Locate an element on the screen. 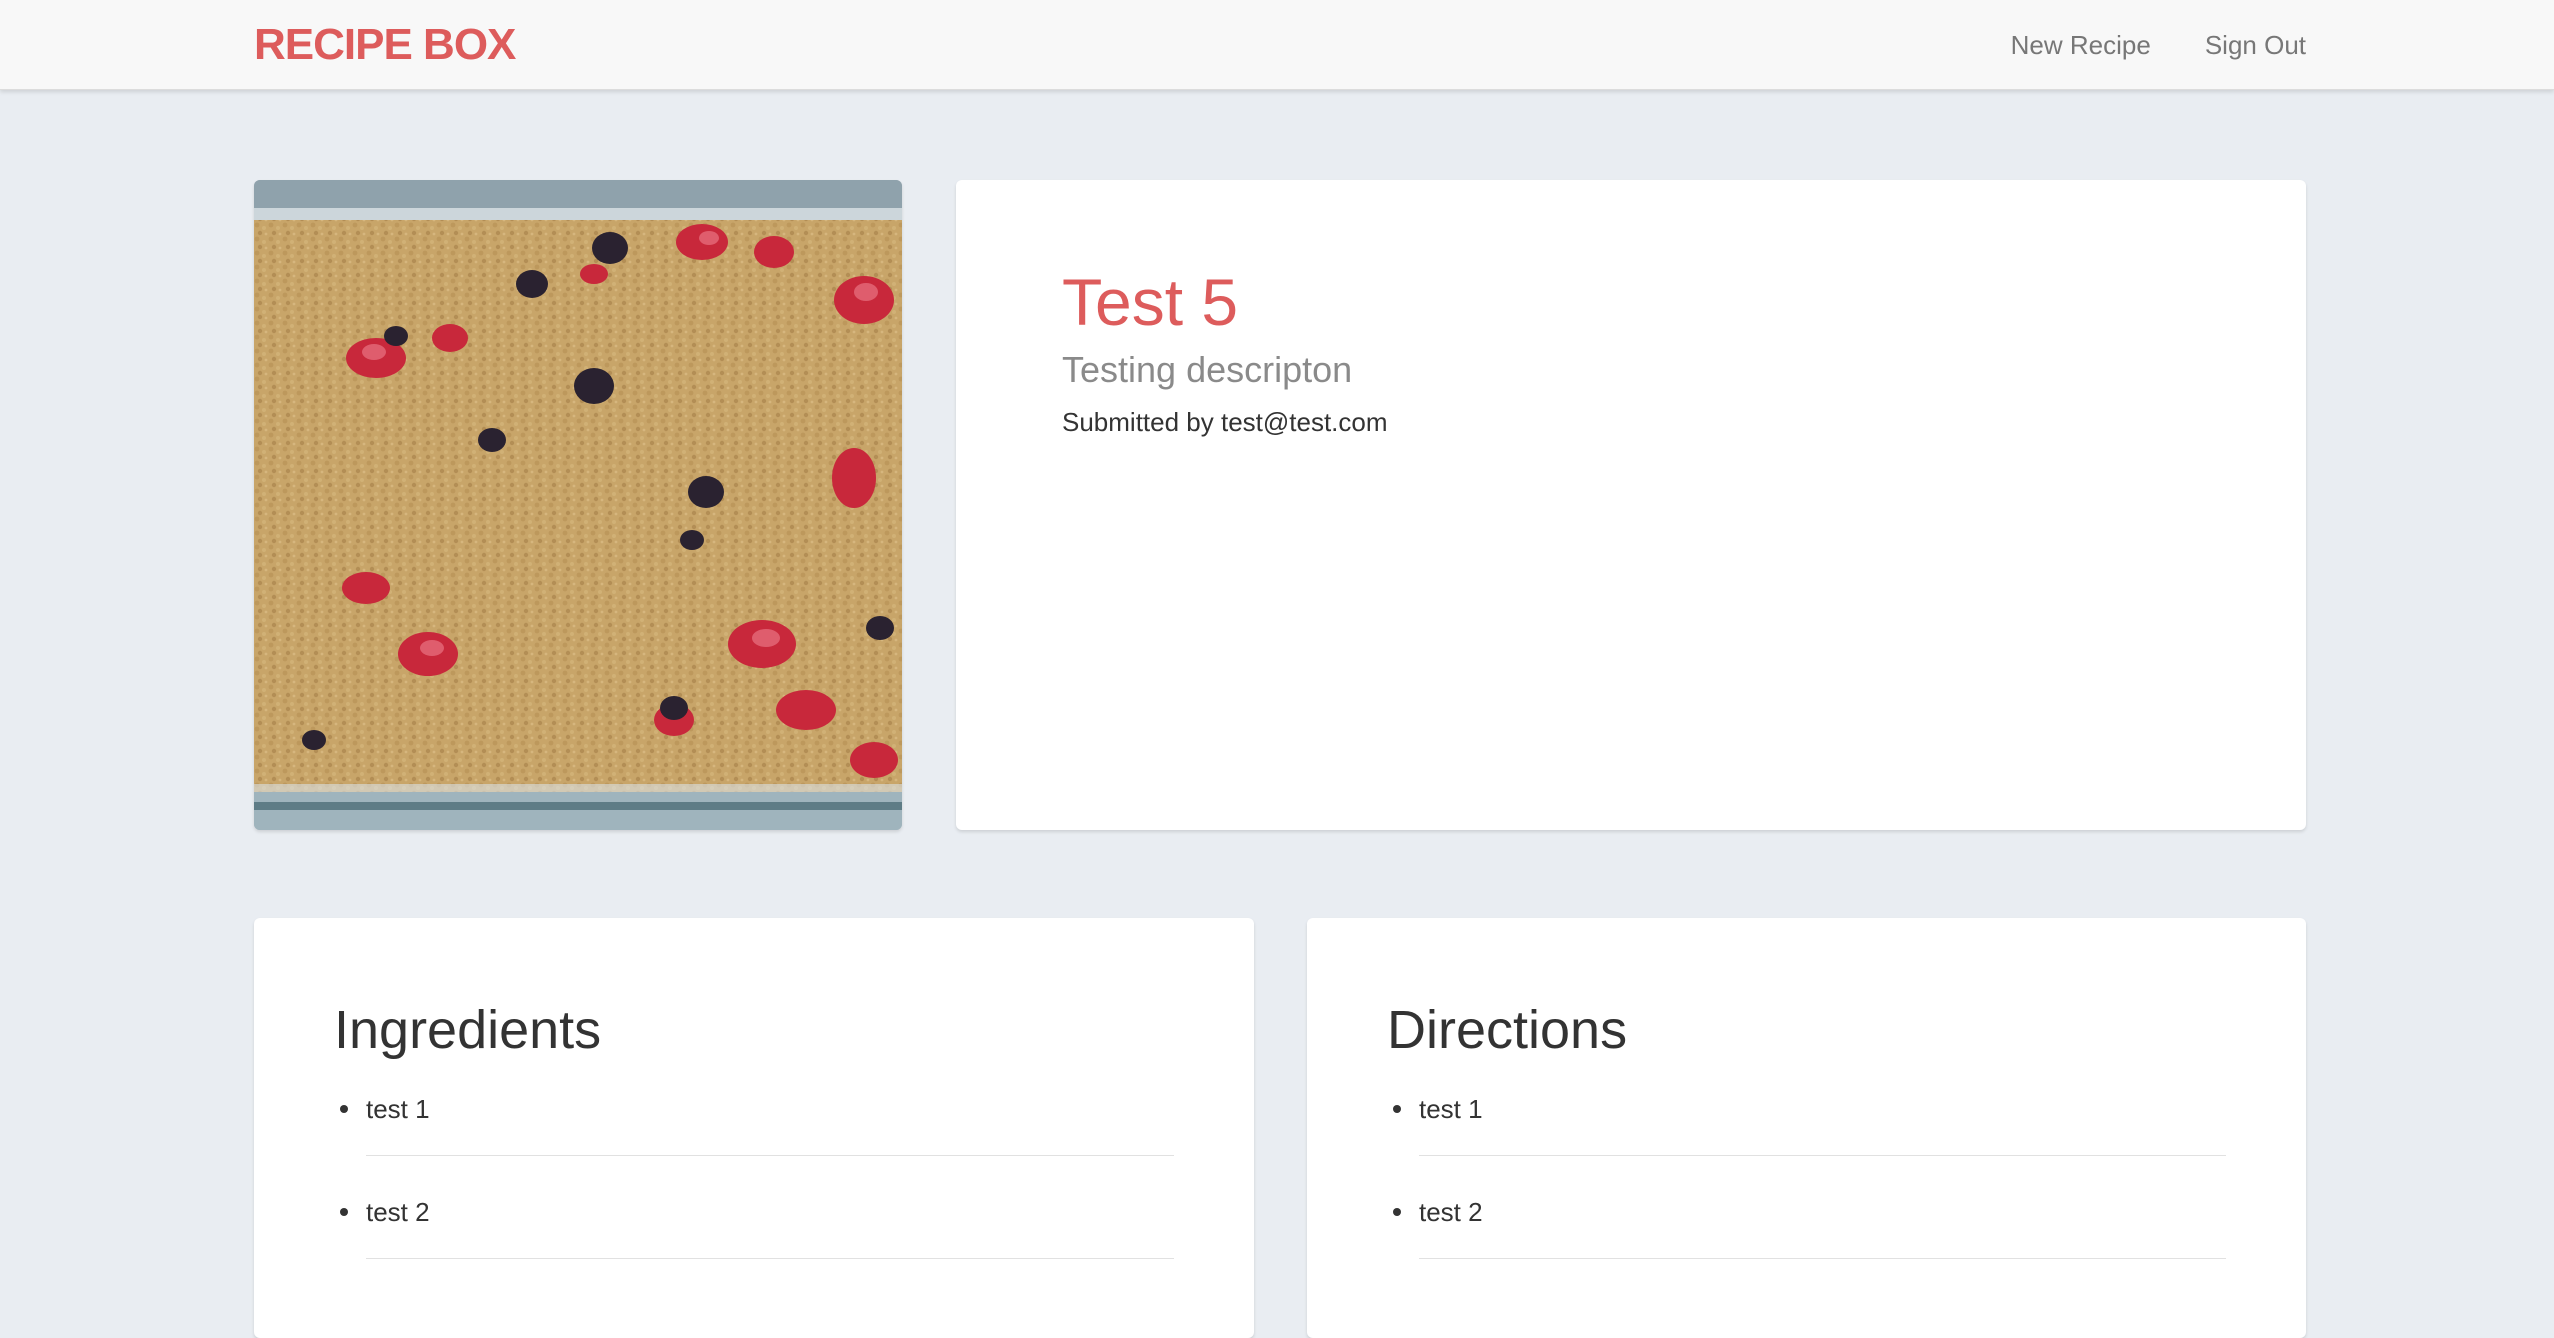 The image size is (2554, 1338). recipe-image is located at coordinates (578, 505).